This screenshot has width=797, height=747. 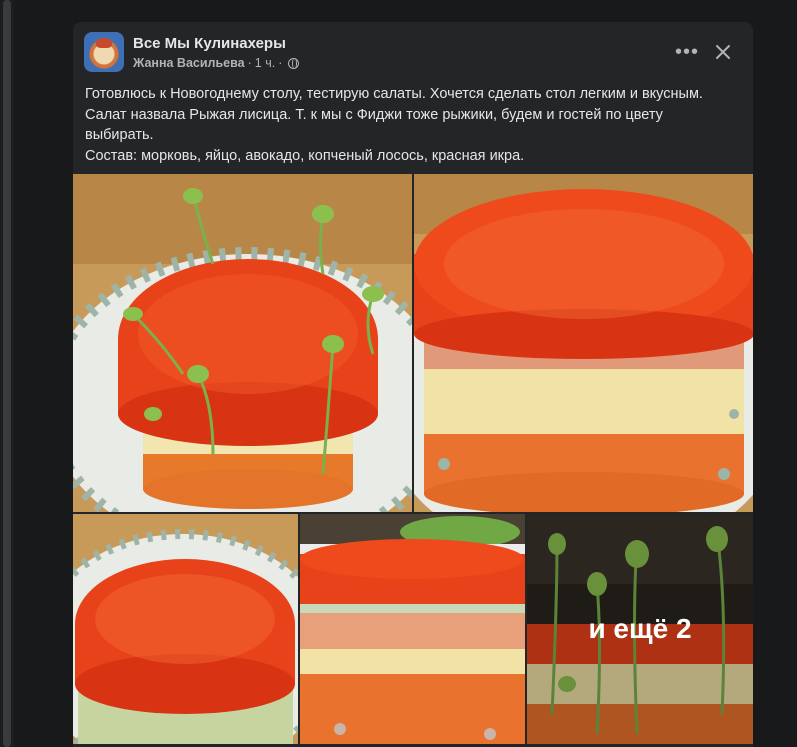 I want to click on scrollbar-thumb, so click(x=7, y=373).